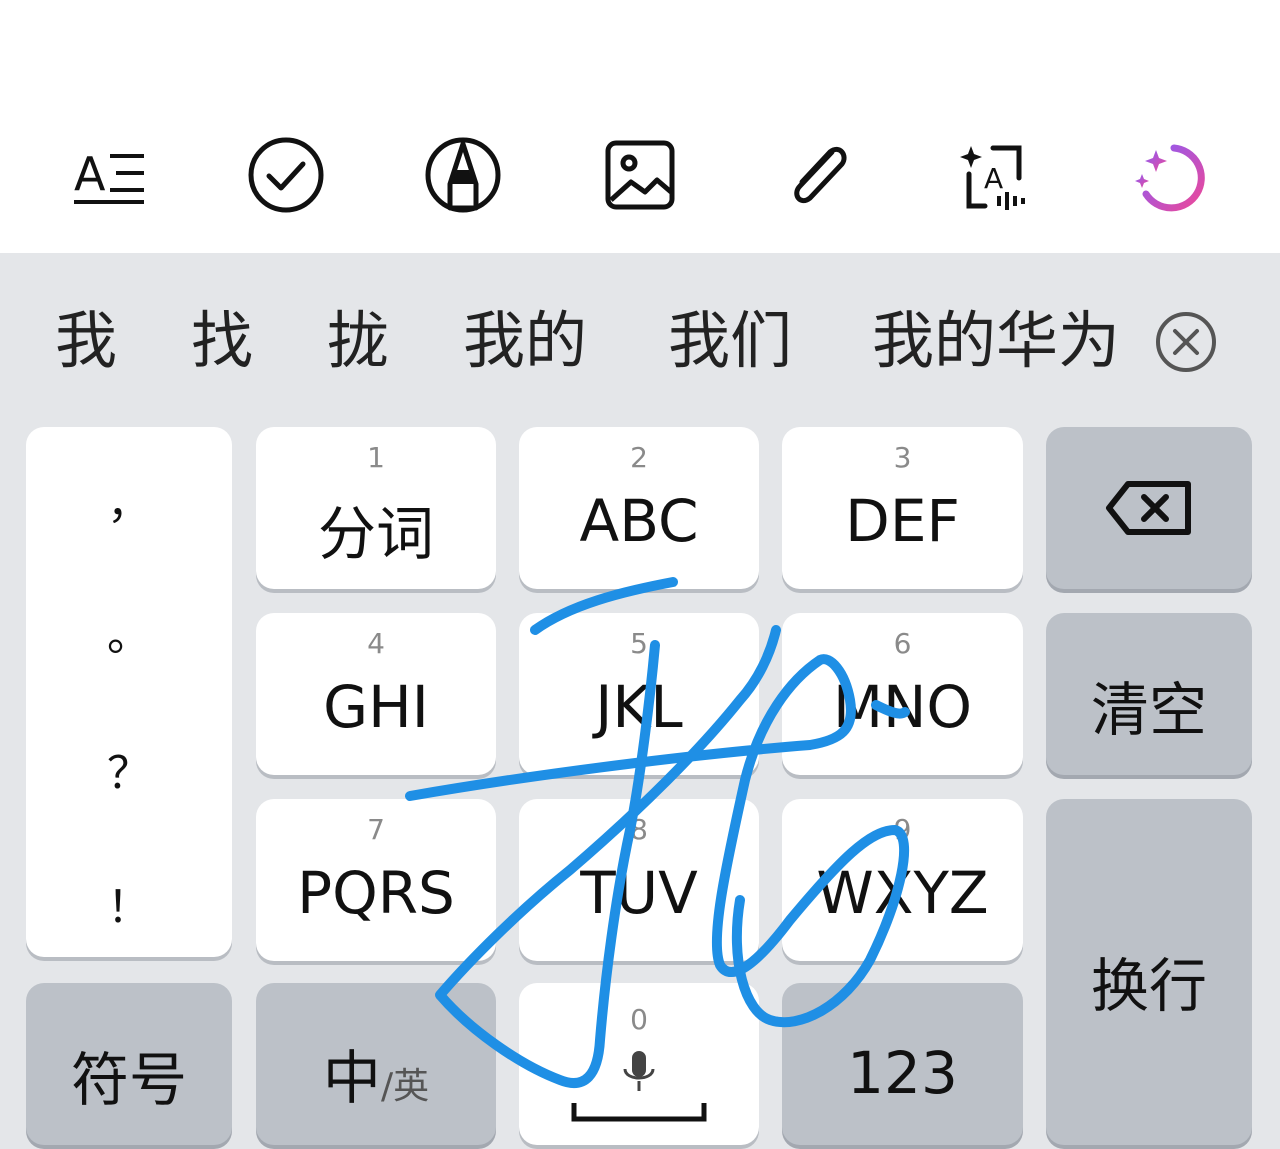 The width and height of the screenshot is (1280, 1149). Describe the element at coordinates (1148, 986) in the screenshot. I see `enter-label: 换行` at that location.